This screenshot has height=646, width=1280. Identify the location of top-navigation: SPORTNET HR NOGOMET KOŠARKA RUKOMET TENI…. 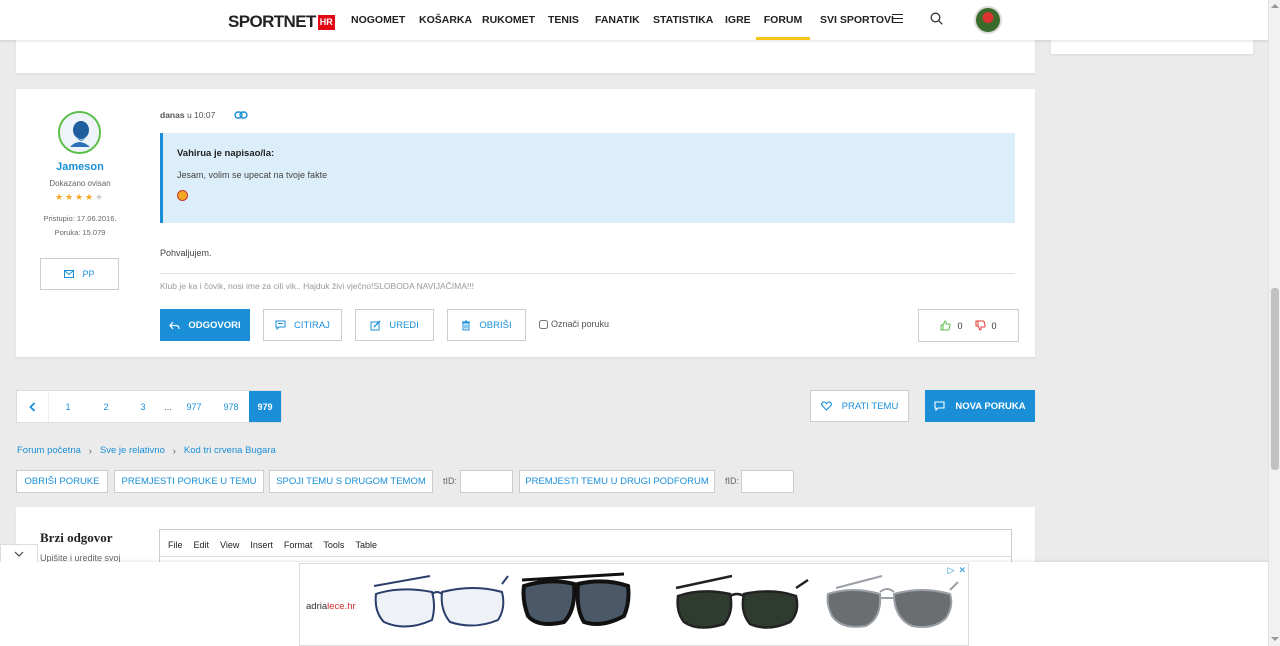
(640, 20).